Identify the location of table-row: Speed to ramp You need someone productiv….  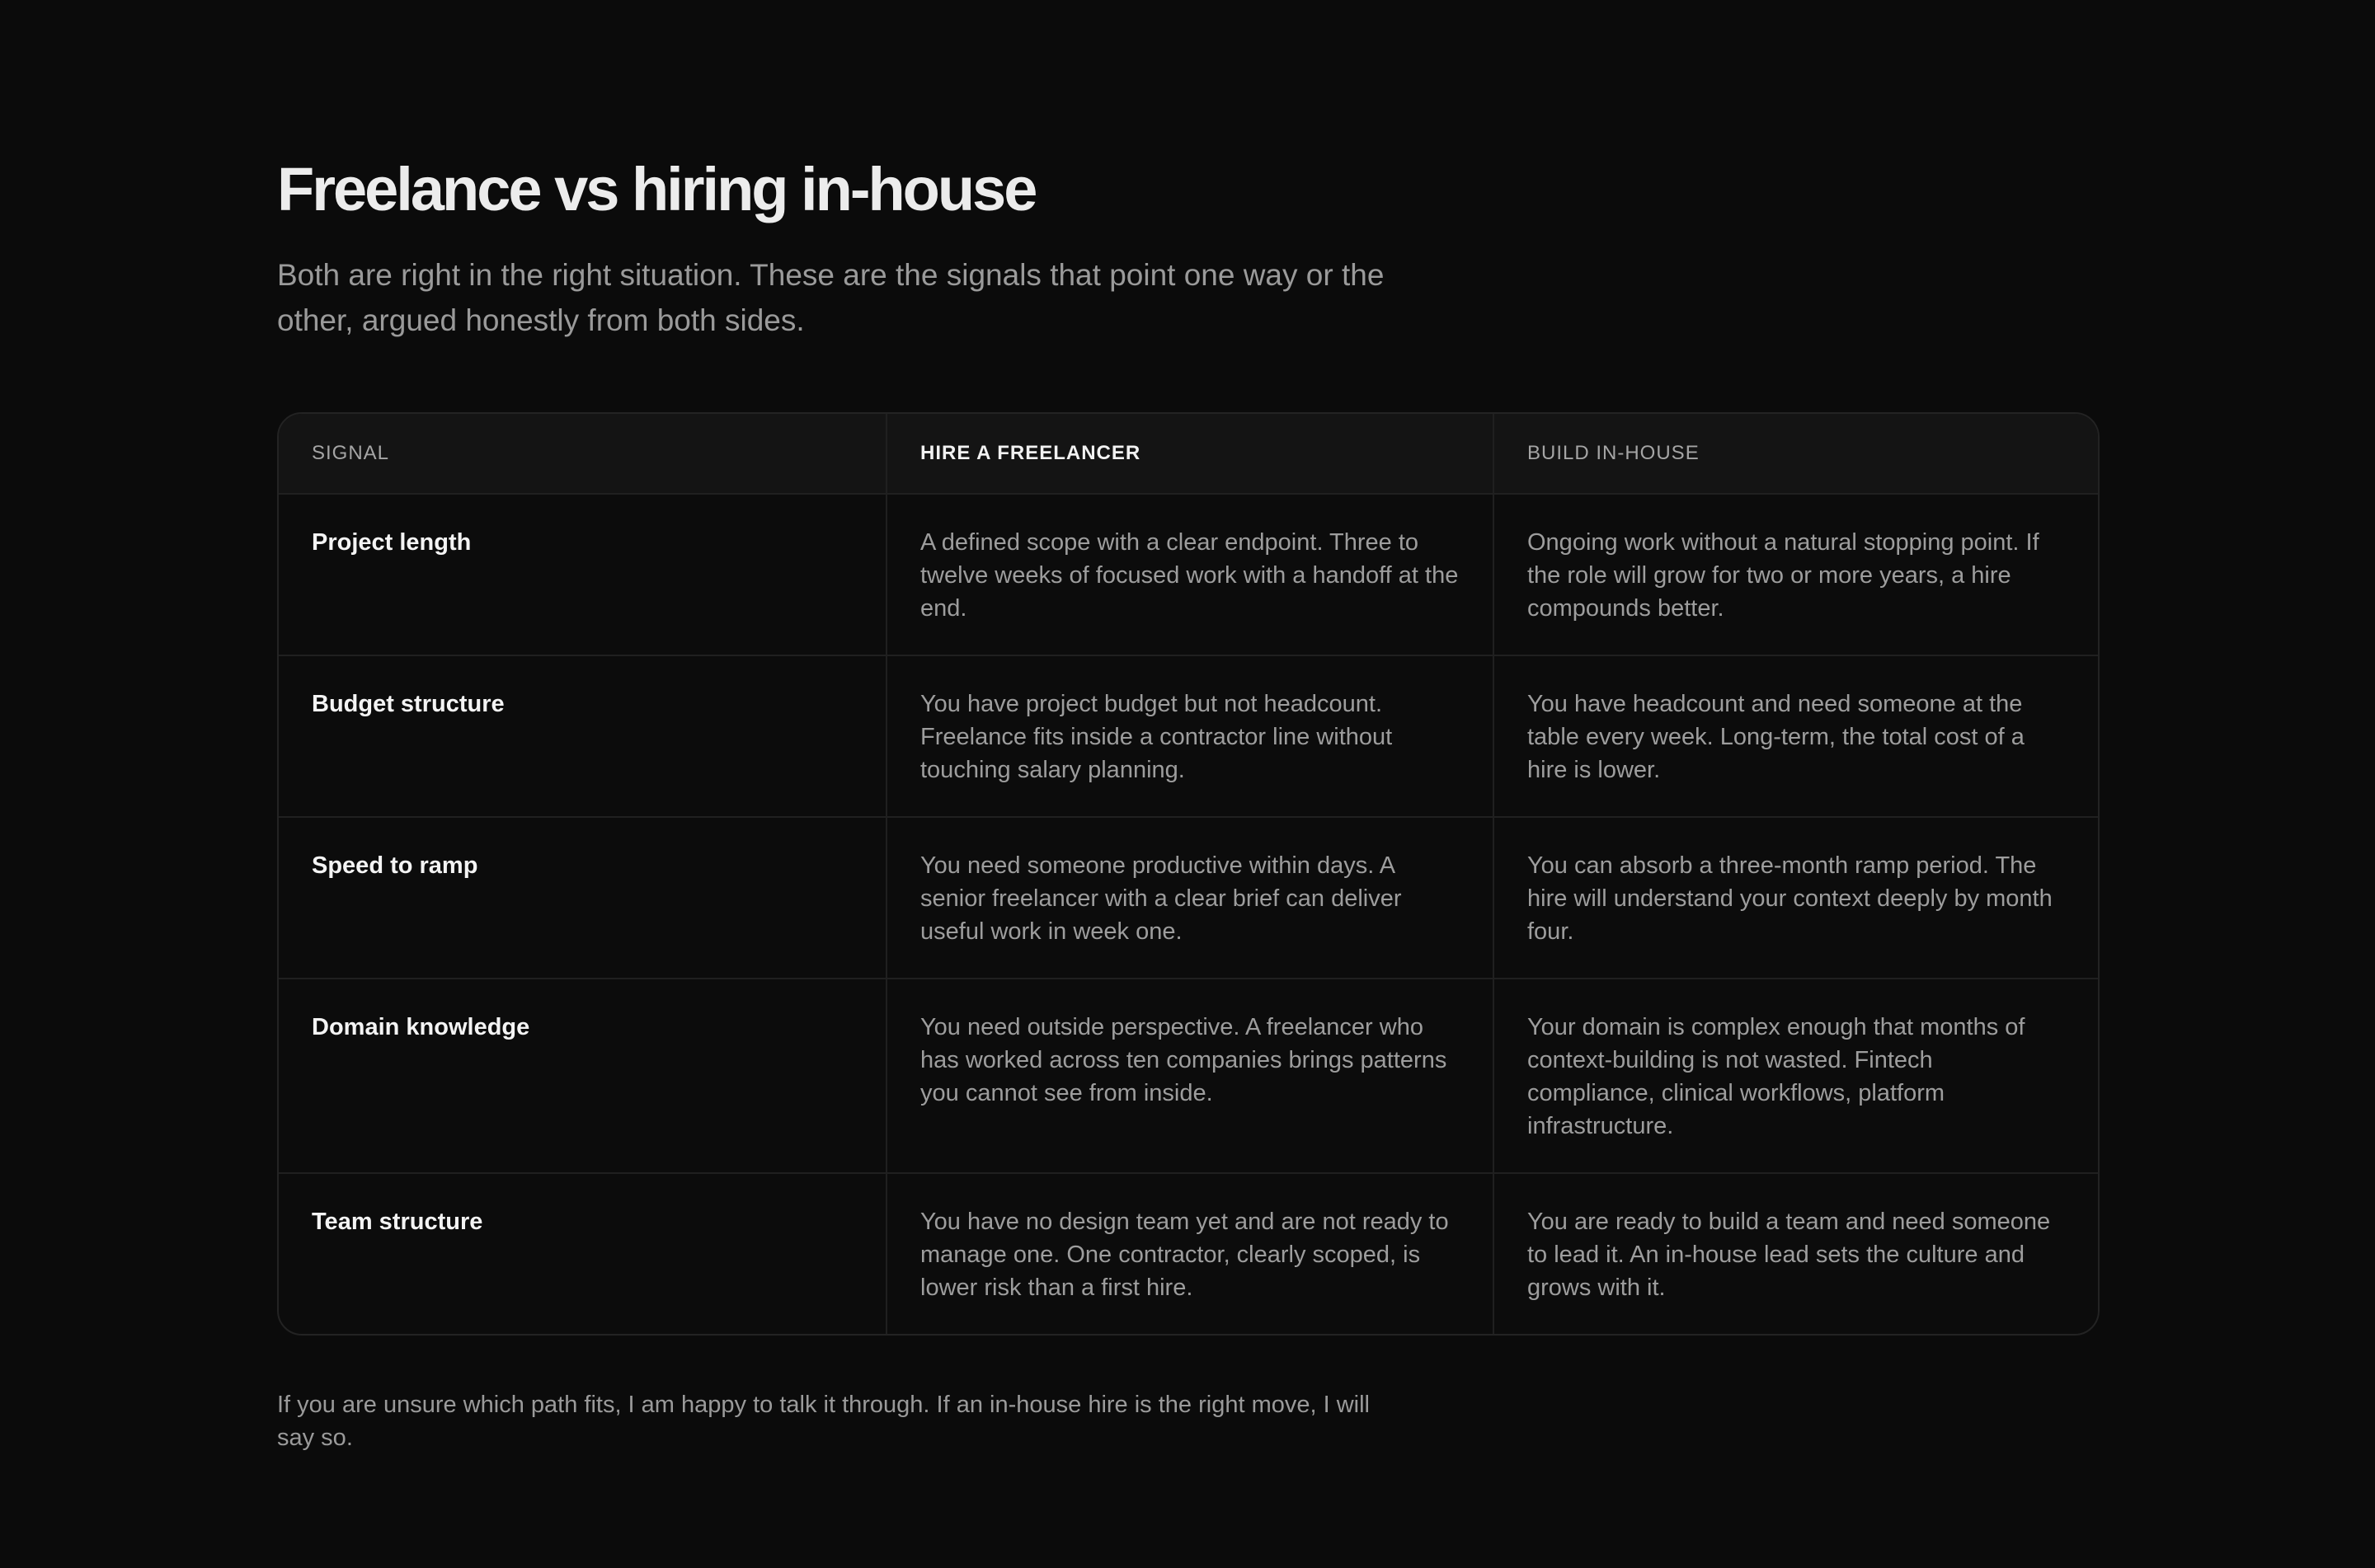
(1188, 897).